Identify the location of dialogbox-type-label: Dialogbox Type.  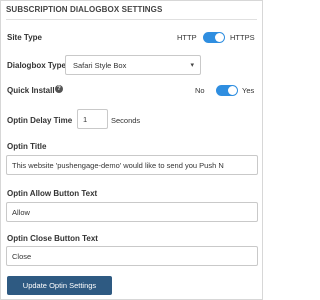
(36, 65).